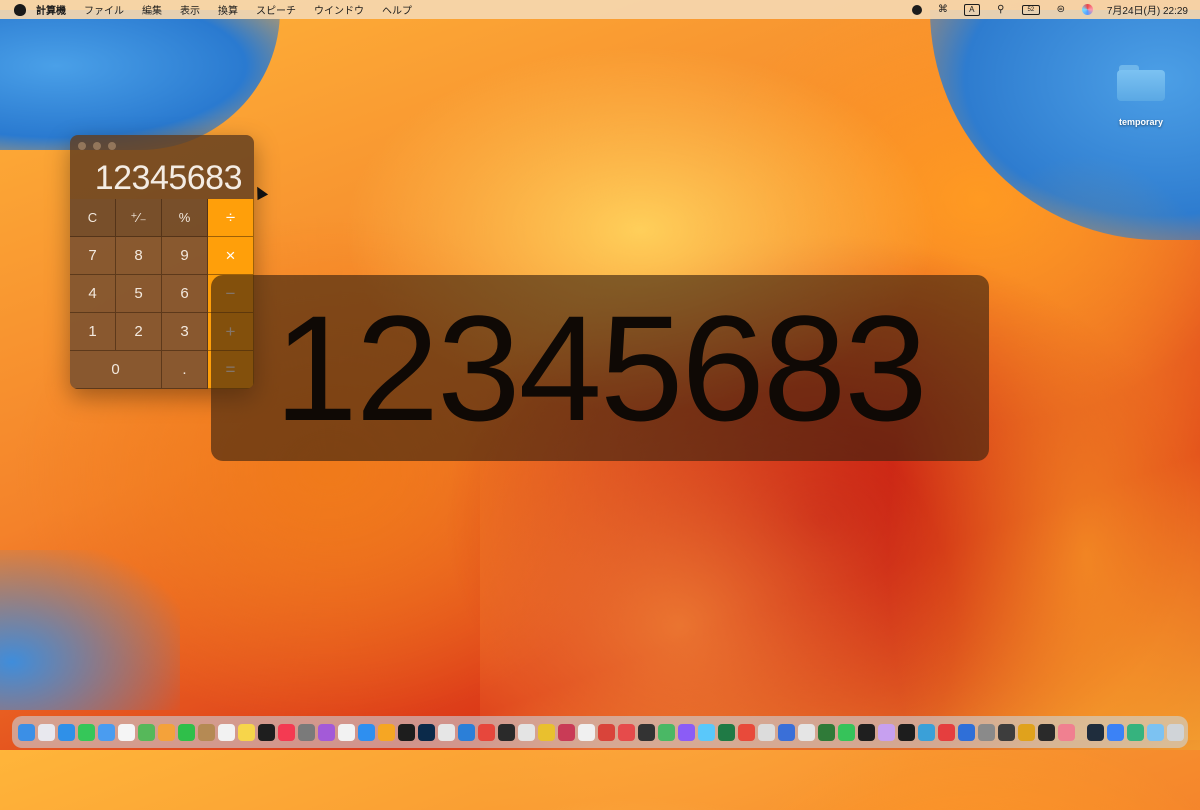 The width and height of the screenshot is (1200, 810). What do you see at coordinates (185, 218) in the screenshot?
I see `key-percent-button: %` at bounding box center [185, 218].